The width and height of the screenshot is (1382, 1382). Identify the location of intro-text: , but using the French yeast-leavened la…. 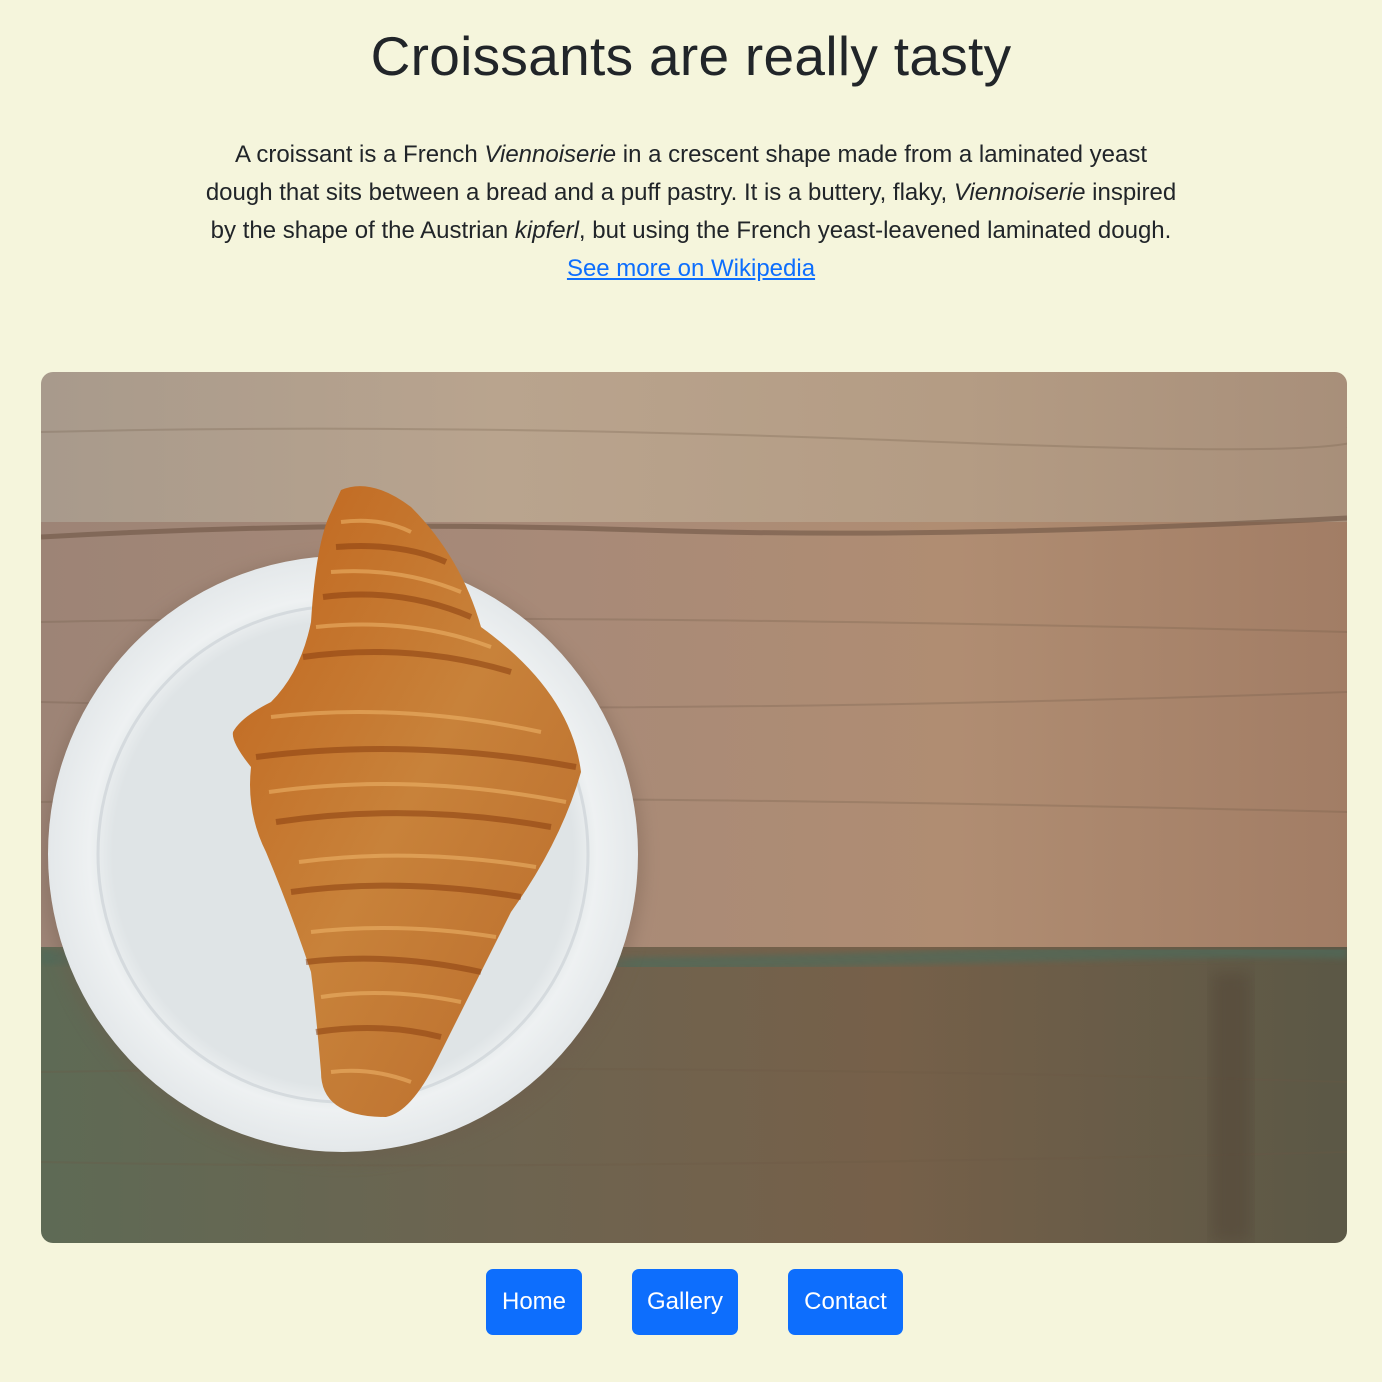
(875, 230).